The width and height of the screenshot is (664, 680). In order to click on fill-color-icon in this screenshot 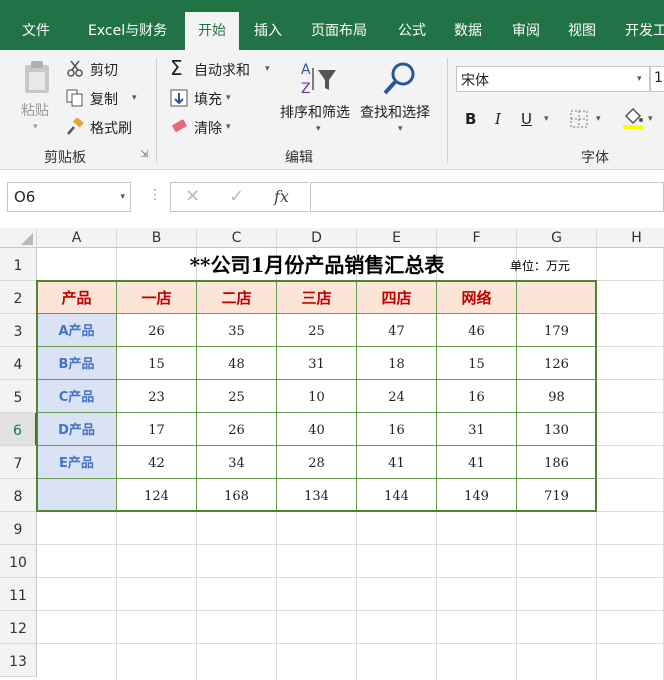, I will do `click(633, 118)`.